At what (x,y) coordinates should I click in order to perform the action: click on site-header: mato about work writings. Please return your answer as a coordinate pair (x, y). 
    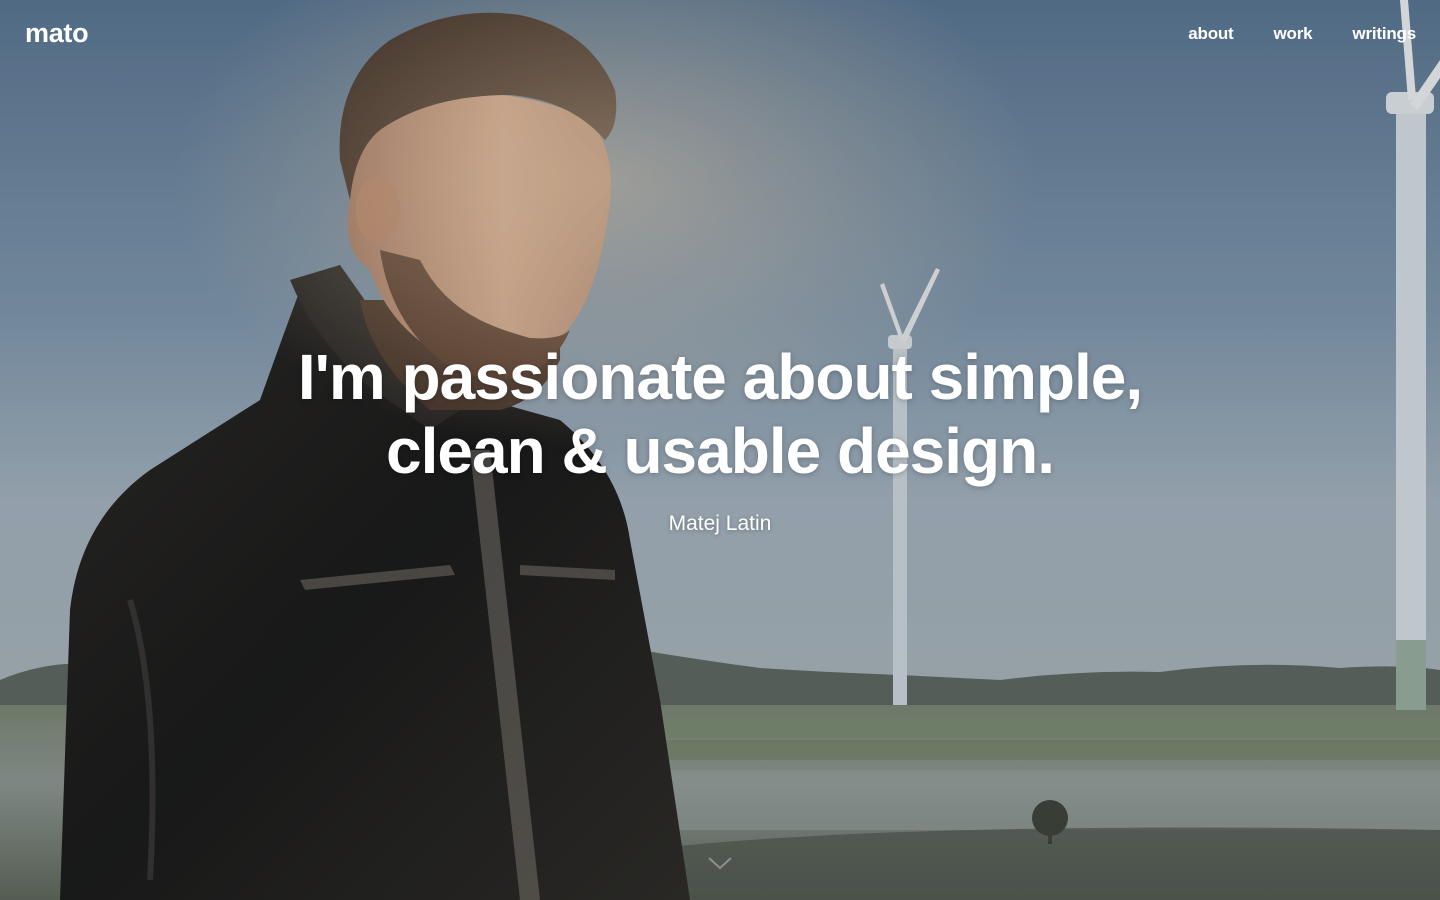
    Looking at the image, I should click on (720, 35).